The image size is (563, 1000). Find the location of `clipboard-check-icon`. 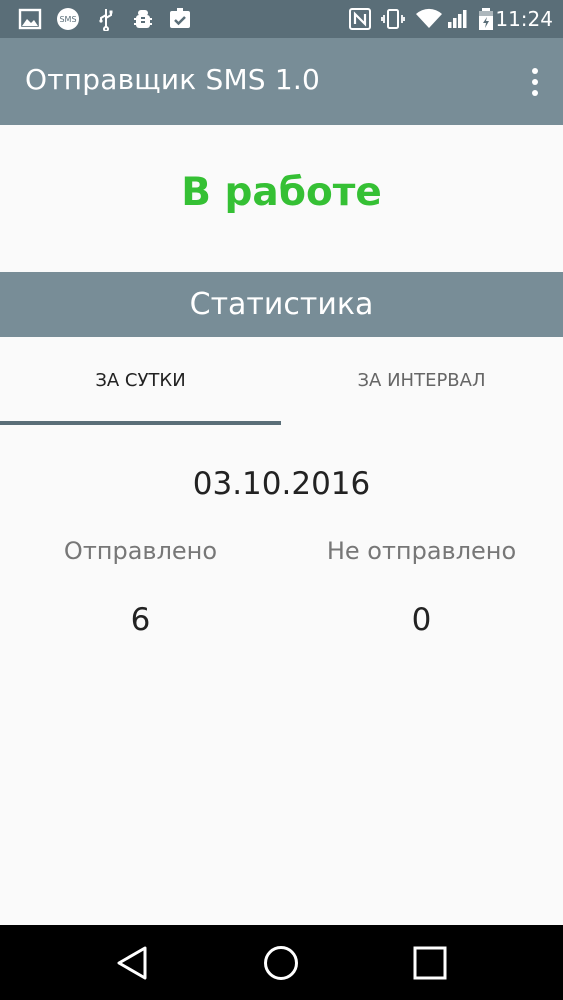

clipboard-check-icon is located at coordinates (180, 19).